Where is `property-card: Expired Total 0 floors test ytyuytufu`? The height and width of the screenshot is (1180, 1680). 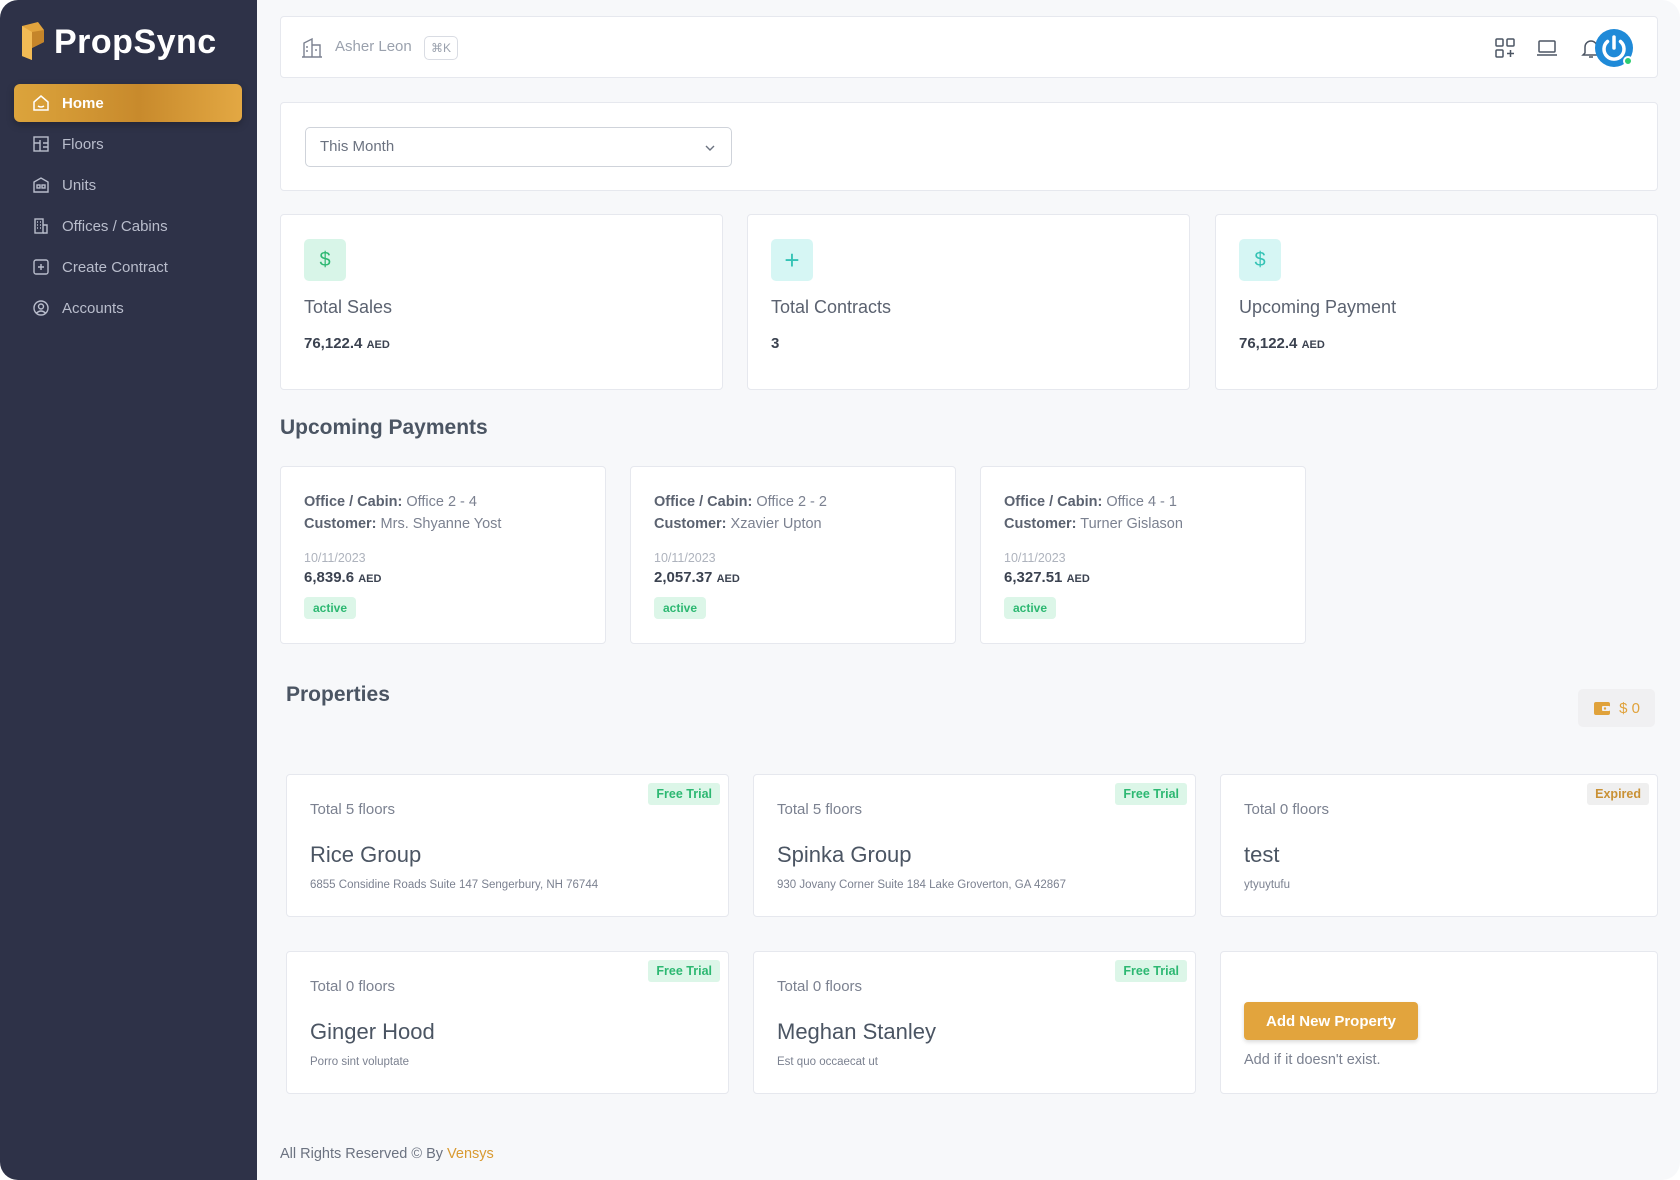 property-card: Expired Total 0 floors test ytyuytufu is located at coordinates (1439, 845).